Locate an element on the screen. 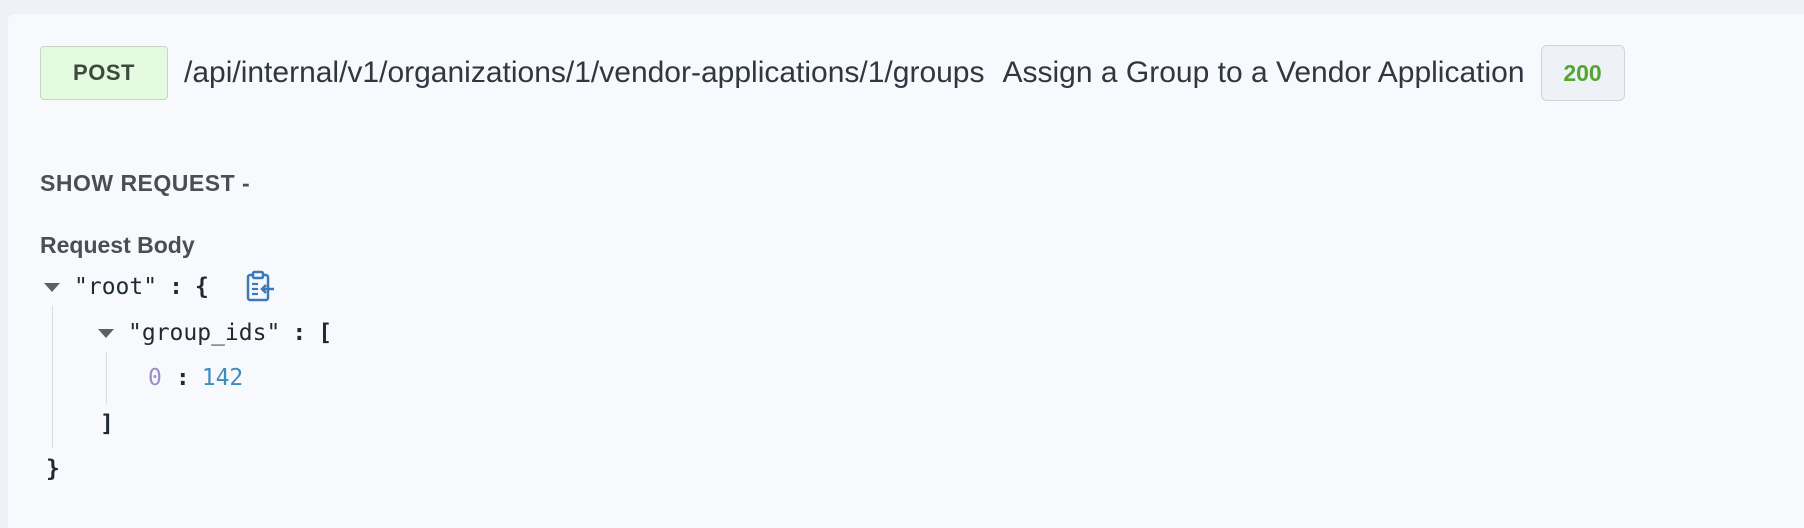  json-array-close-bracket: ] is located at coordinates (107, 424).